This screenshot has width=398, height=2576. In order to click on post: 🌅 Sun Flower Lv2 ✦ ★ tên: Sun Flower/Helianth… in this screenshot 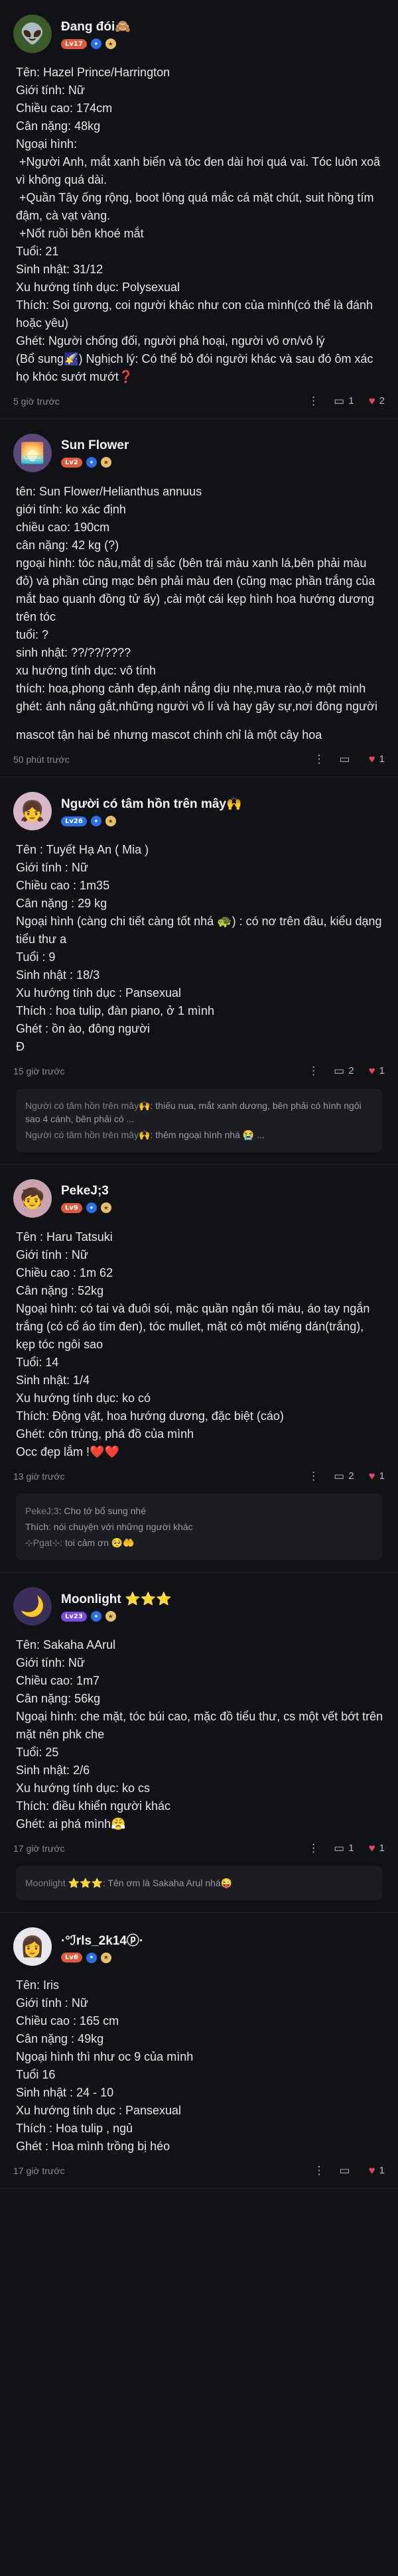, I will do `click(199, 598)`.